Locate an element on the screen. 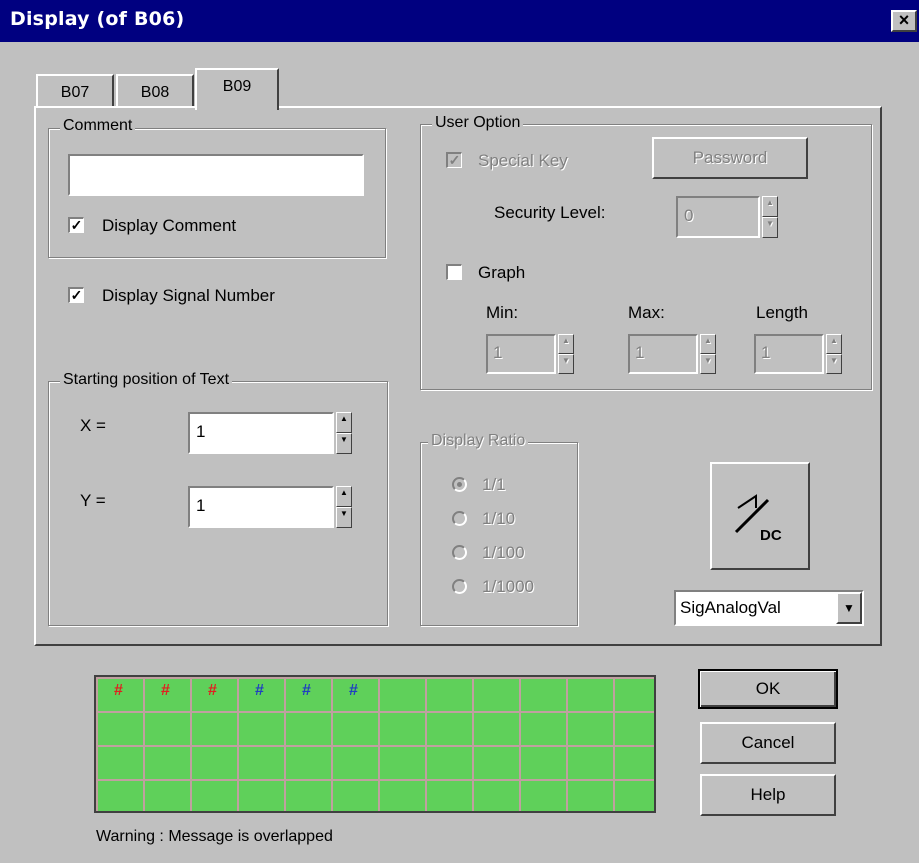 This screenshot has height=863, width=919. analog-dc-icon: DC is located at coordinates (758, 519).